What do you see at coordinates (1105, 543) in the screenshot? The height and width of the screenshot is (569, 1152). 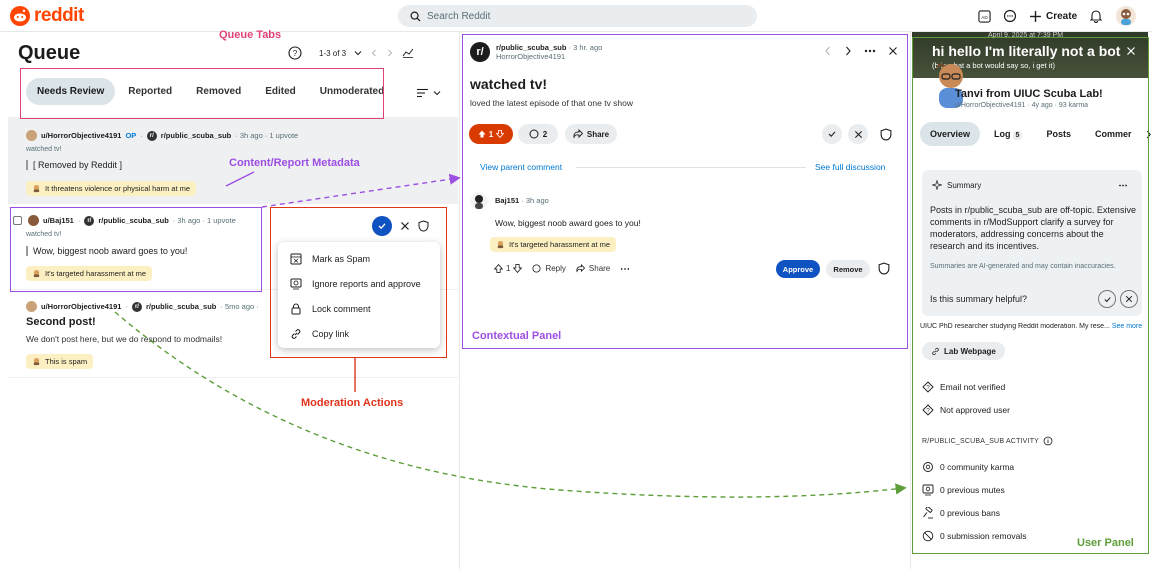 I see `annotation-user-panel: User Panel` at bounding box center [1105, 543].